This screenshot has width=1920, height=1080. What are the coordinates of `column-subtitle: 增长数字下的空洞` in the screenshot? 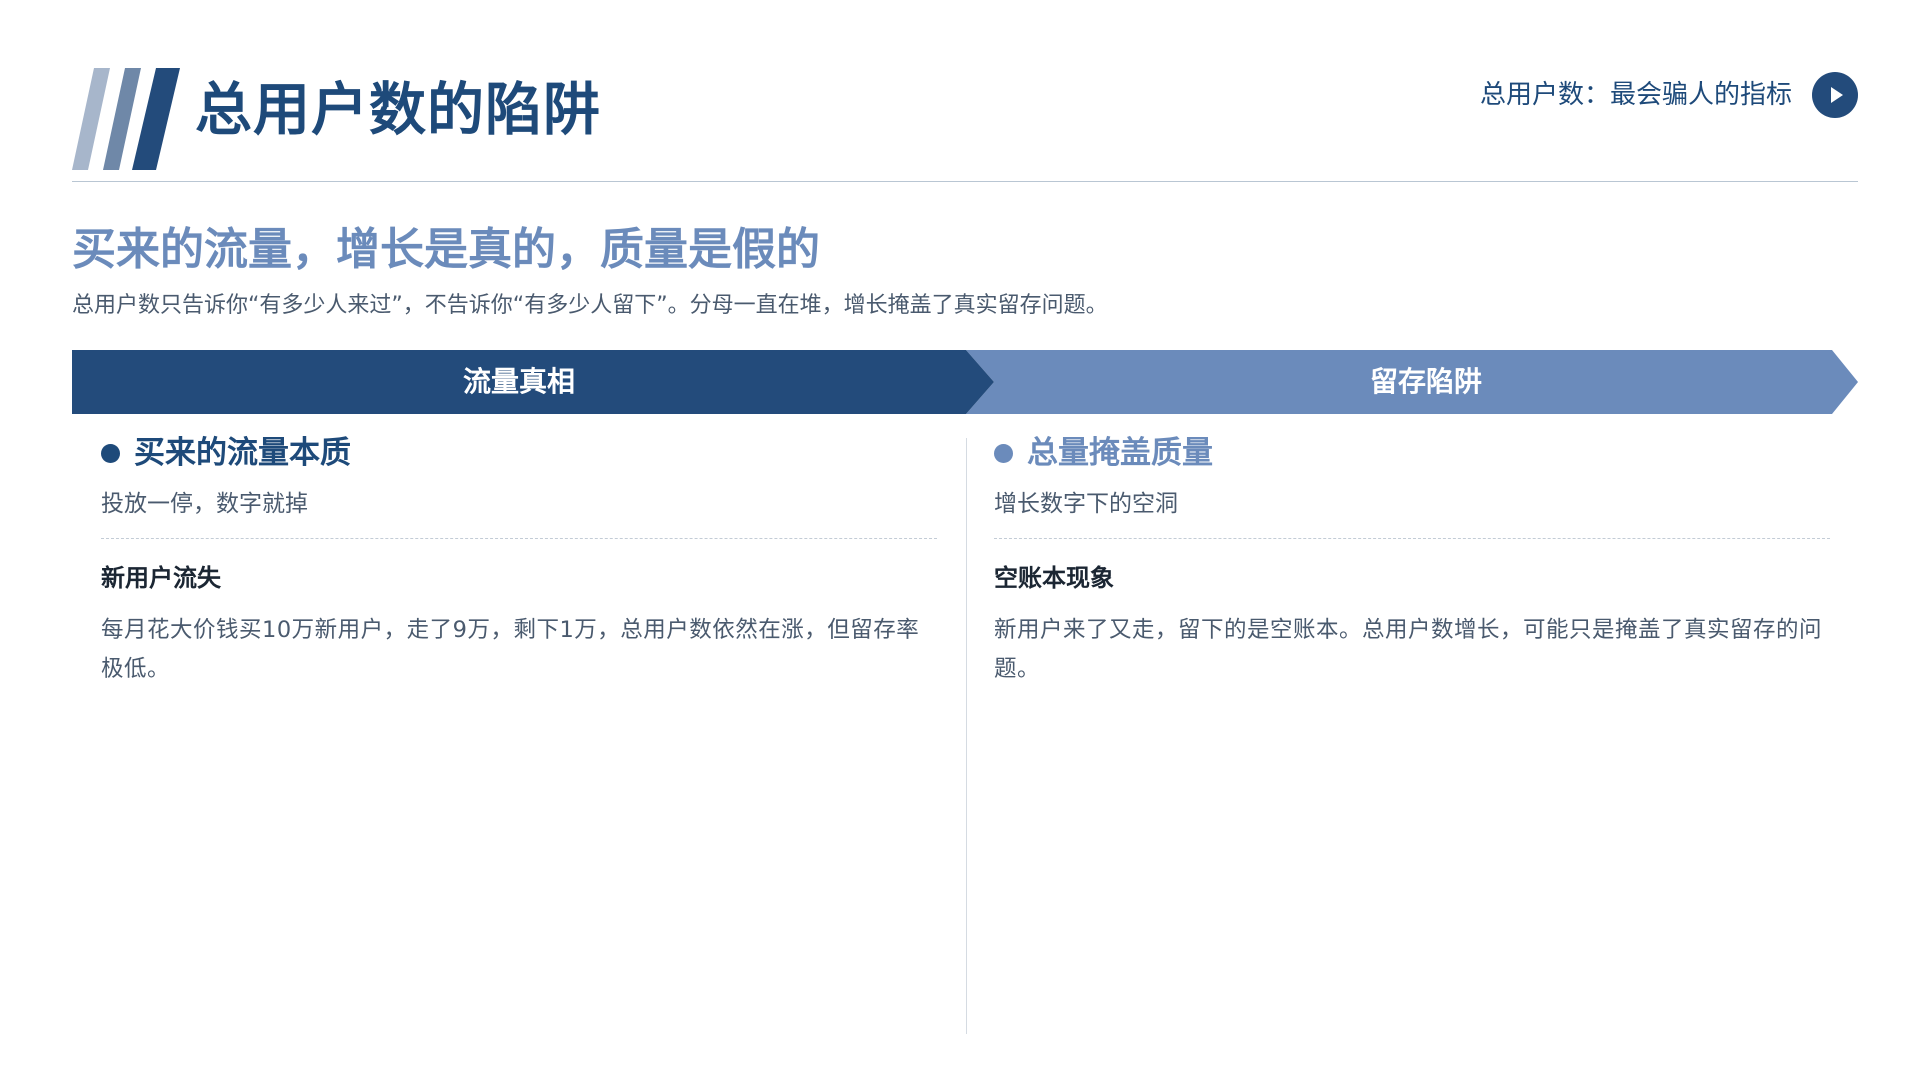 It's located at (1086, 504).